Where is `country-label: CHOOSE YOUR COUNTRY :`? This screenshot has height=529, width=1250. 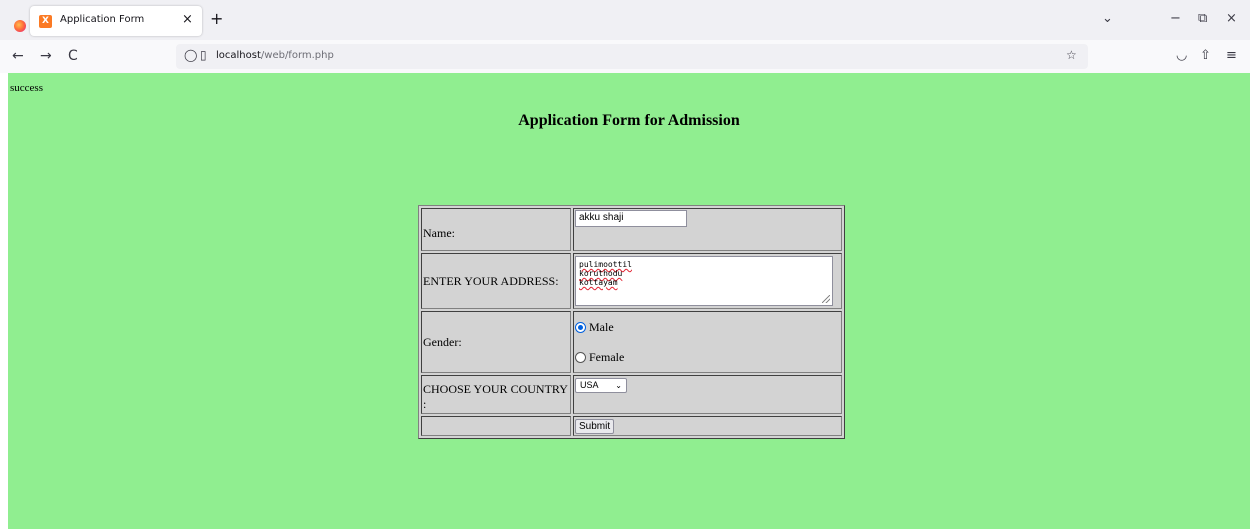 country-label: CHOOSE YOUR COUNTRY : is located at coordinates (496, 394).